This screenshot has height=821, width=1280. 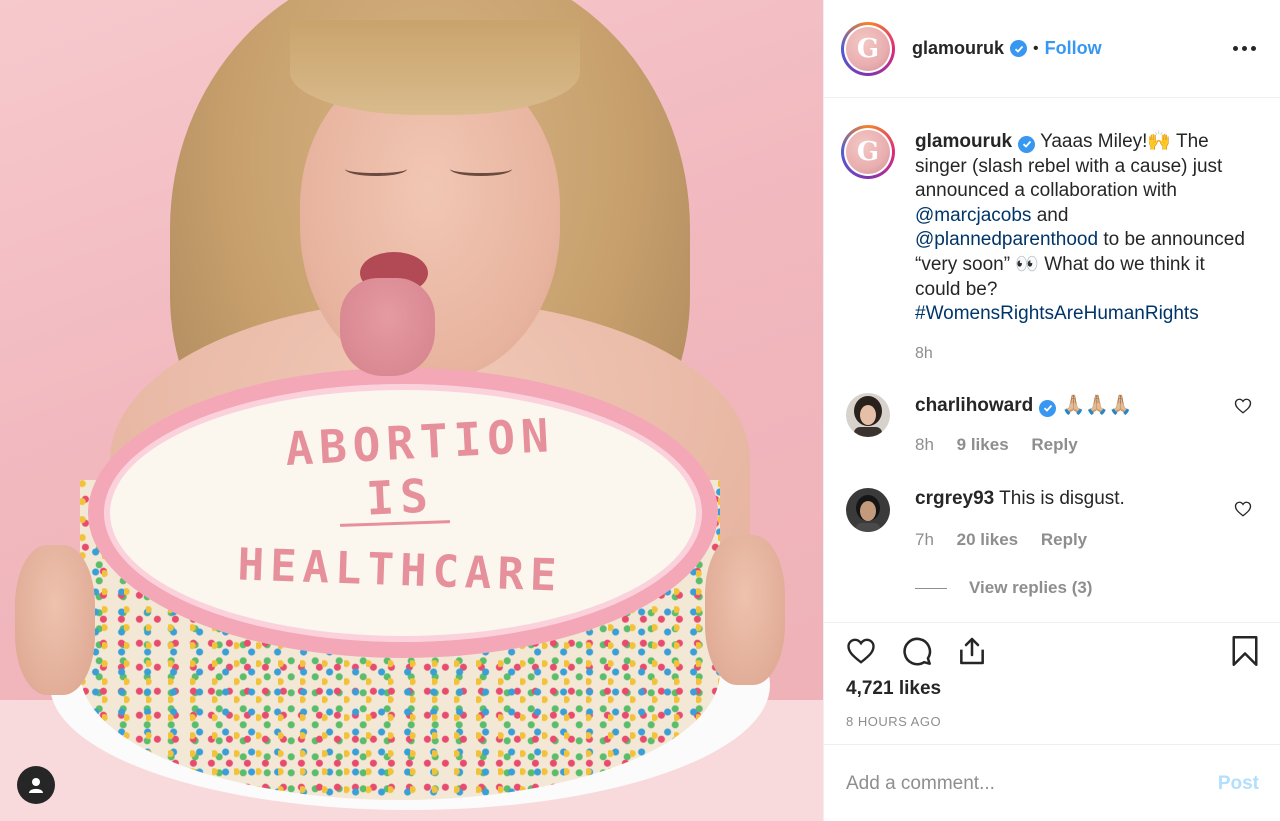 I want to click on mention-plannedparenthood: @plannedparenthood, so click(x=1006, y=239).